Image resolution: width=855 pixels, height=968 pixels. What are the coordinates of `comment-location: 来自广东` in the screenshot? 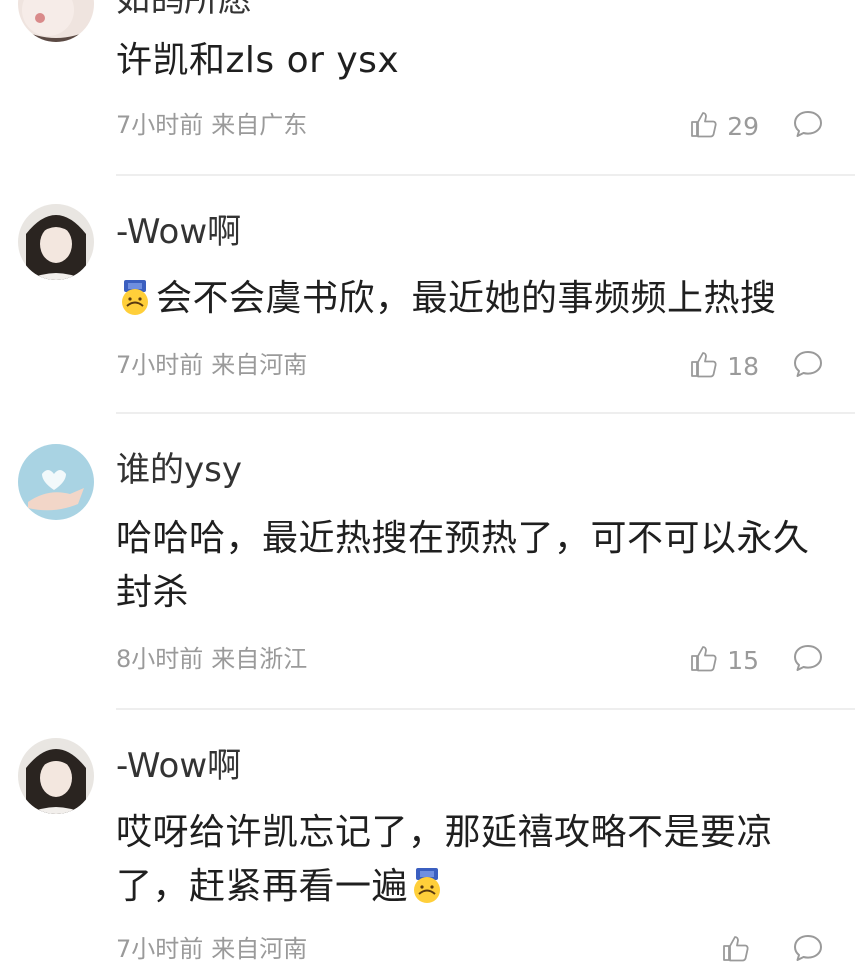 It's located at (259, 125).